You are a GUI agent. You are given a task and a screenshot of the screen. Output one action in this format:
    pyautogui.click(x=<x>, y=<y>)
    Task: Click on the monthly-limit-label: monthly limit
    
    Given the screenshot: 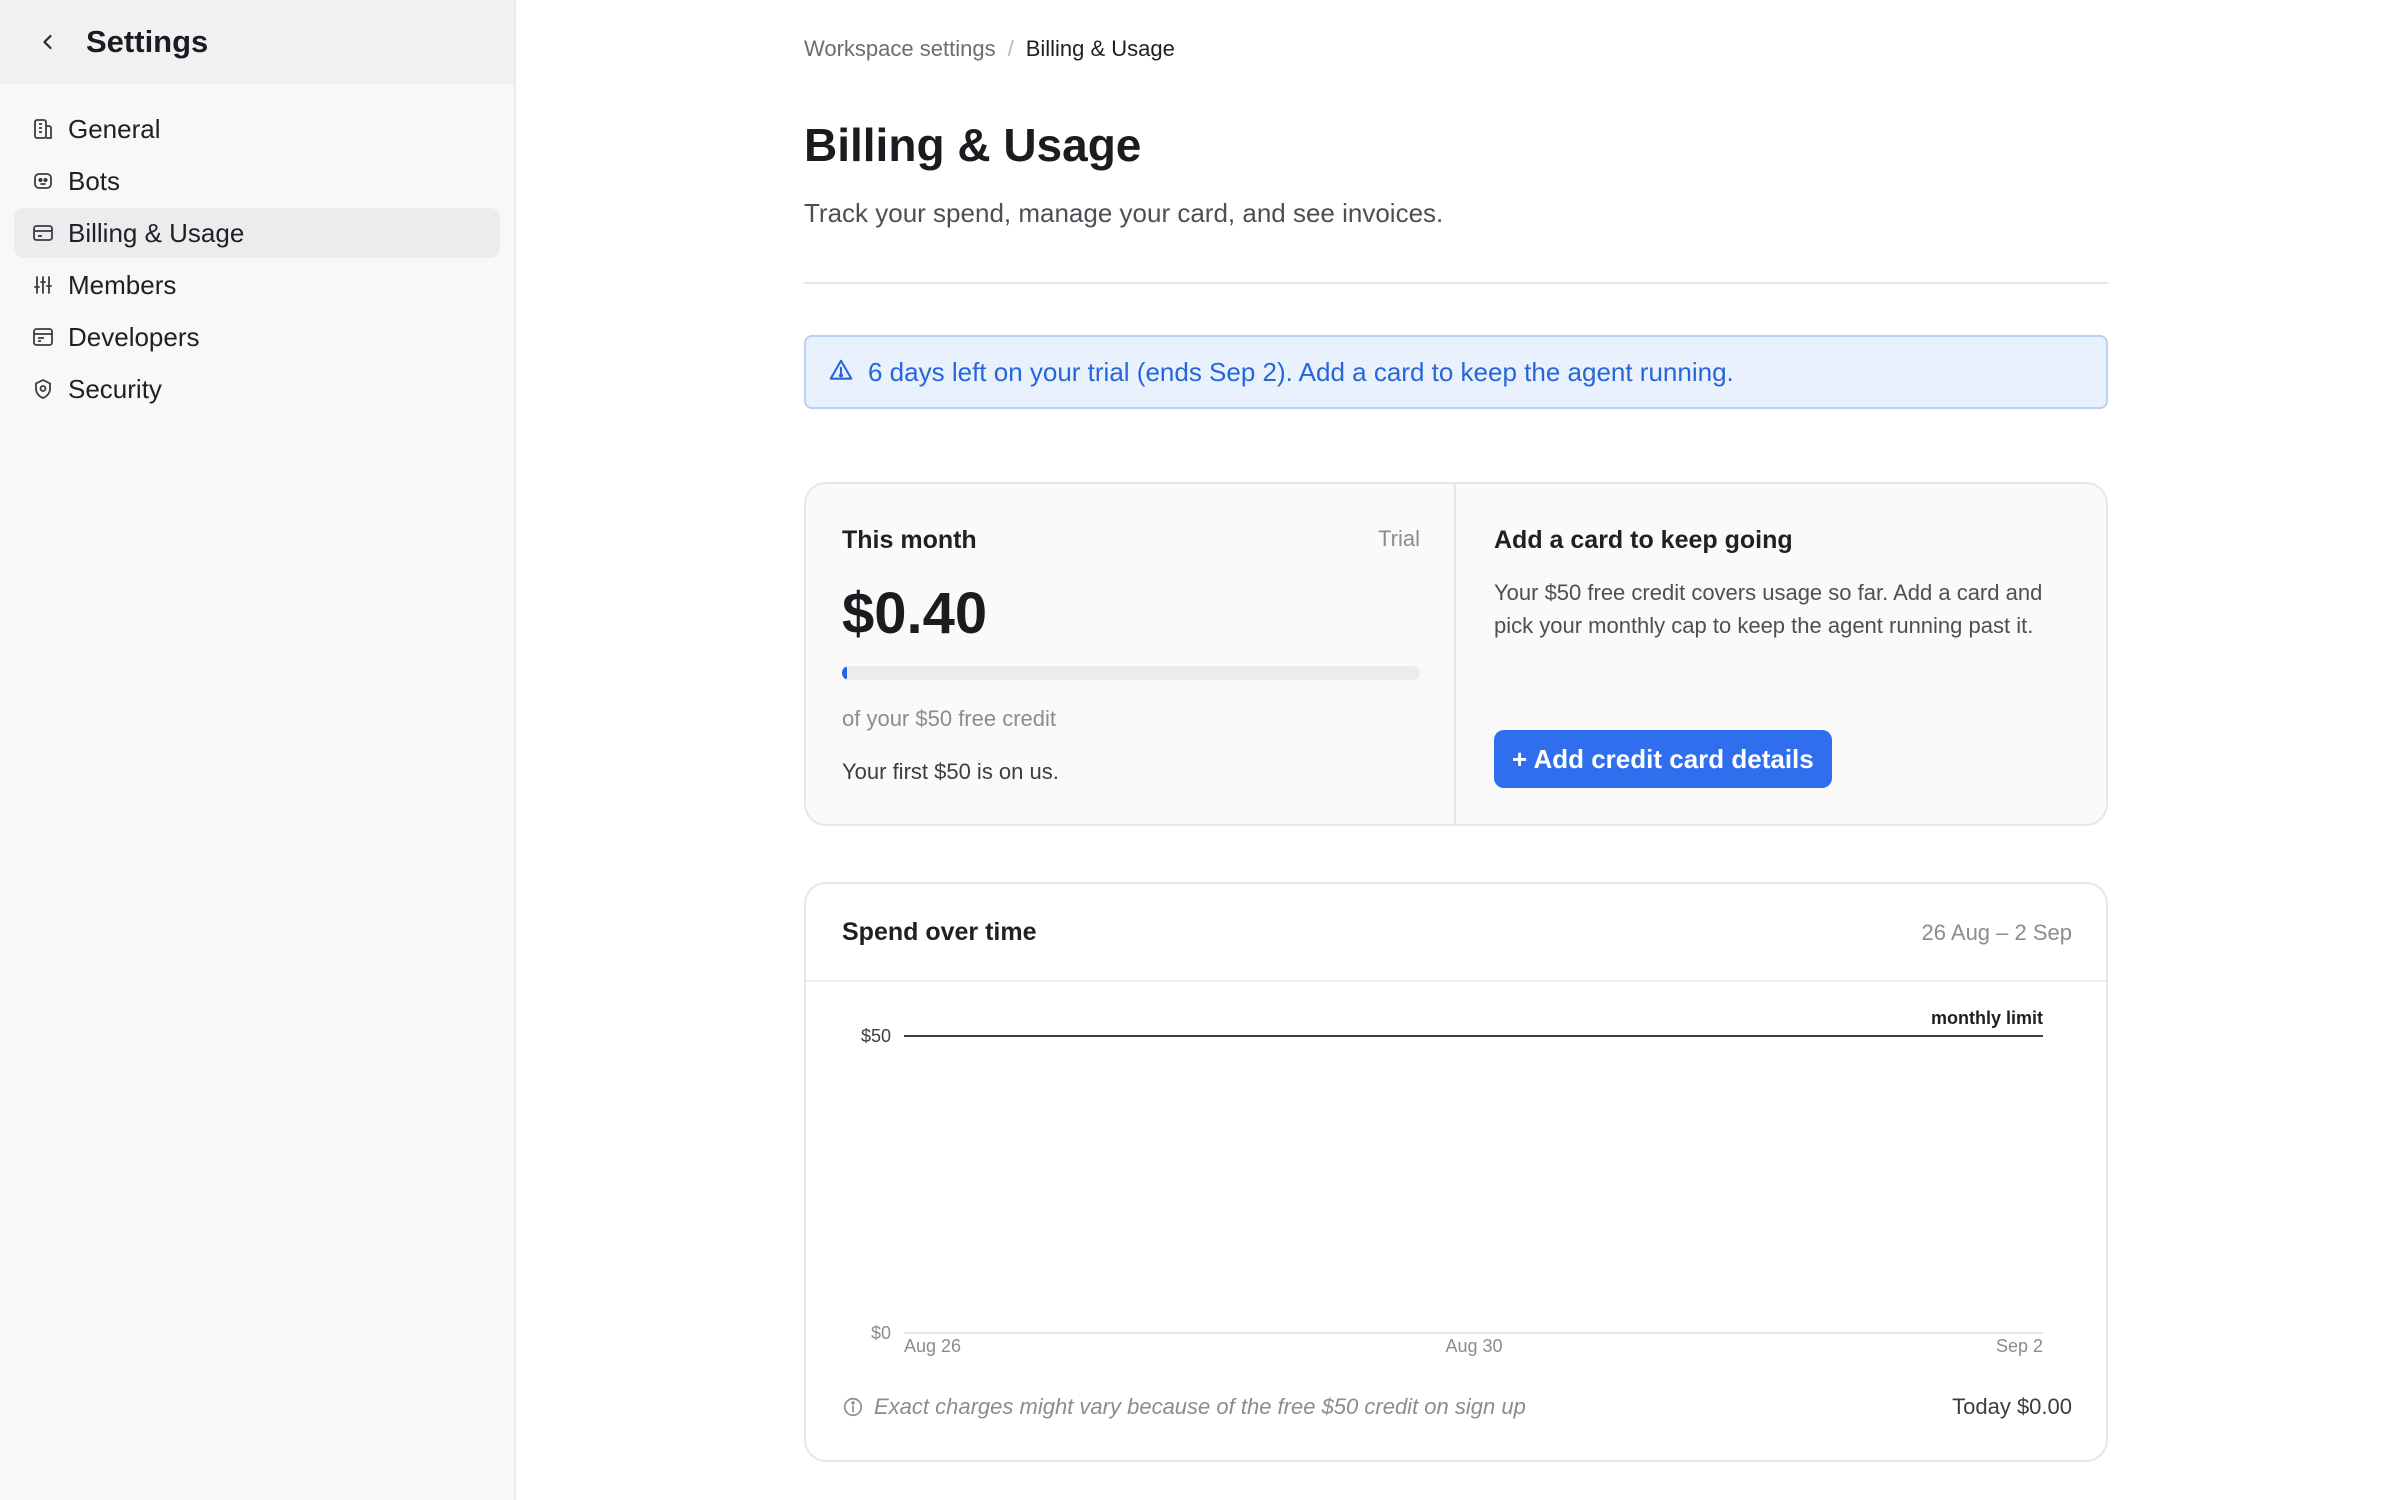 What is the action you would take?
    pyautogui.click(x=1987, y=1018)
    